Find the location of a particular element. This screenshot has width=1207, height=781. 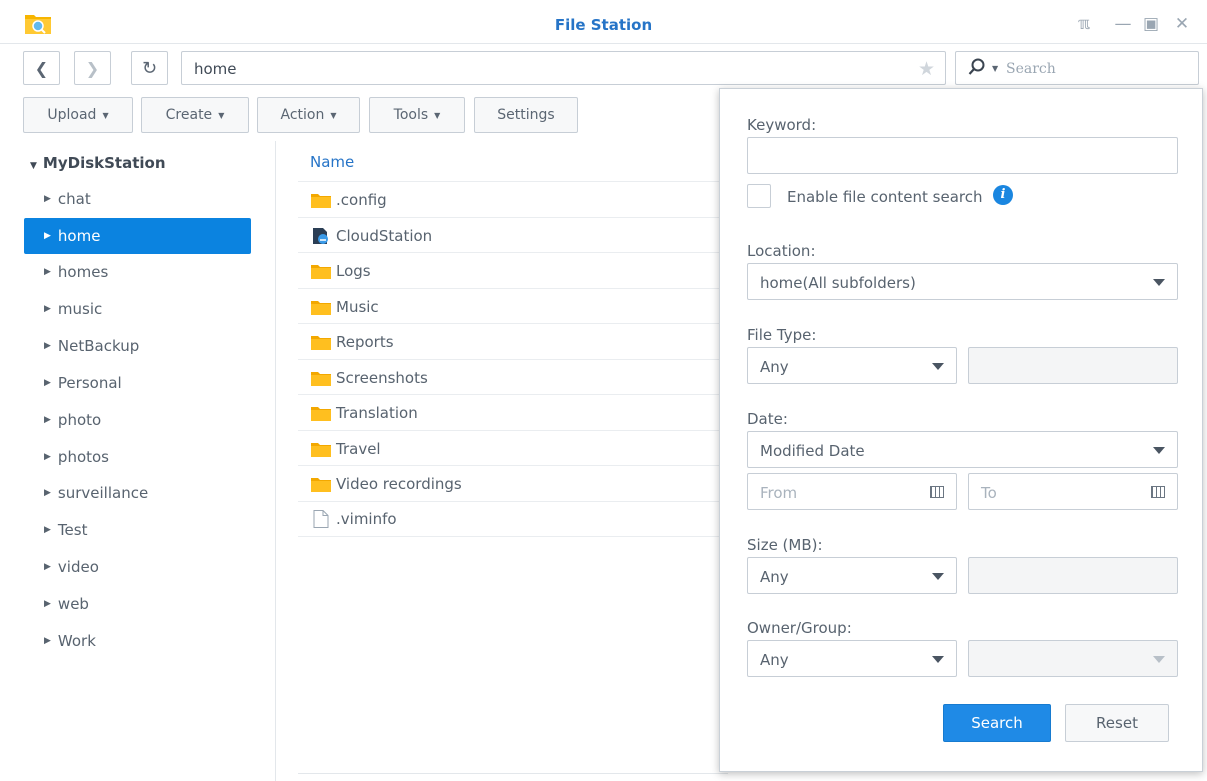

file-name: .viminfo is located at coordinates (366, 519).